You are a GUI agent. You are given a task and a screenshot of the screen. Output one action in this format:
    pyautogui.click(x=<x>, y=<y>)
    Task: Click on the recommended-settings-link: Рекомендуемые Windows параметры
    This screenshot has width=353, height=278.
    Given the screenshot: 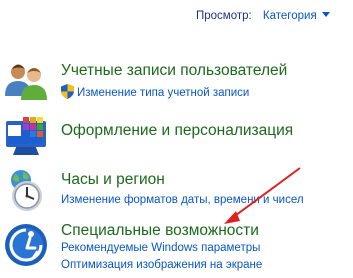 What is the action you would take?
    pyautogui.click(x=160, y=248)
    